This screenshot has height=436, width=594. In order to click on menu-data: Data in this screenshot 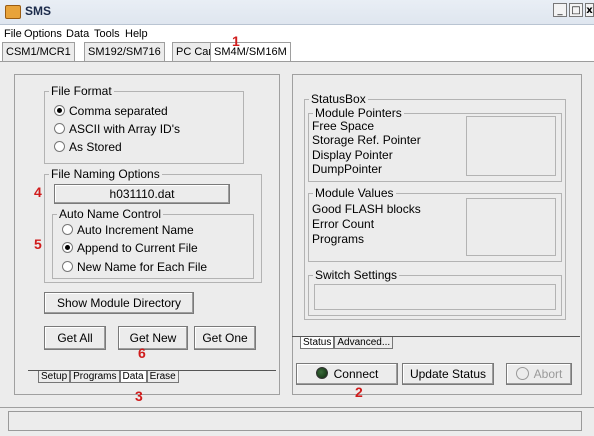, I will do `click(77, 34)`.